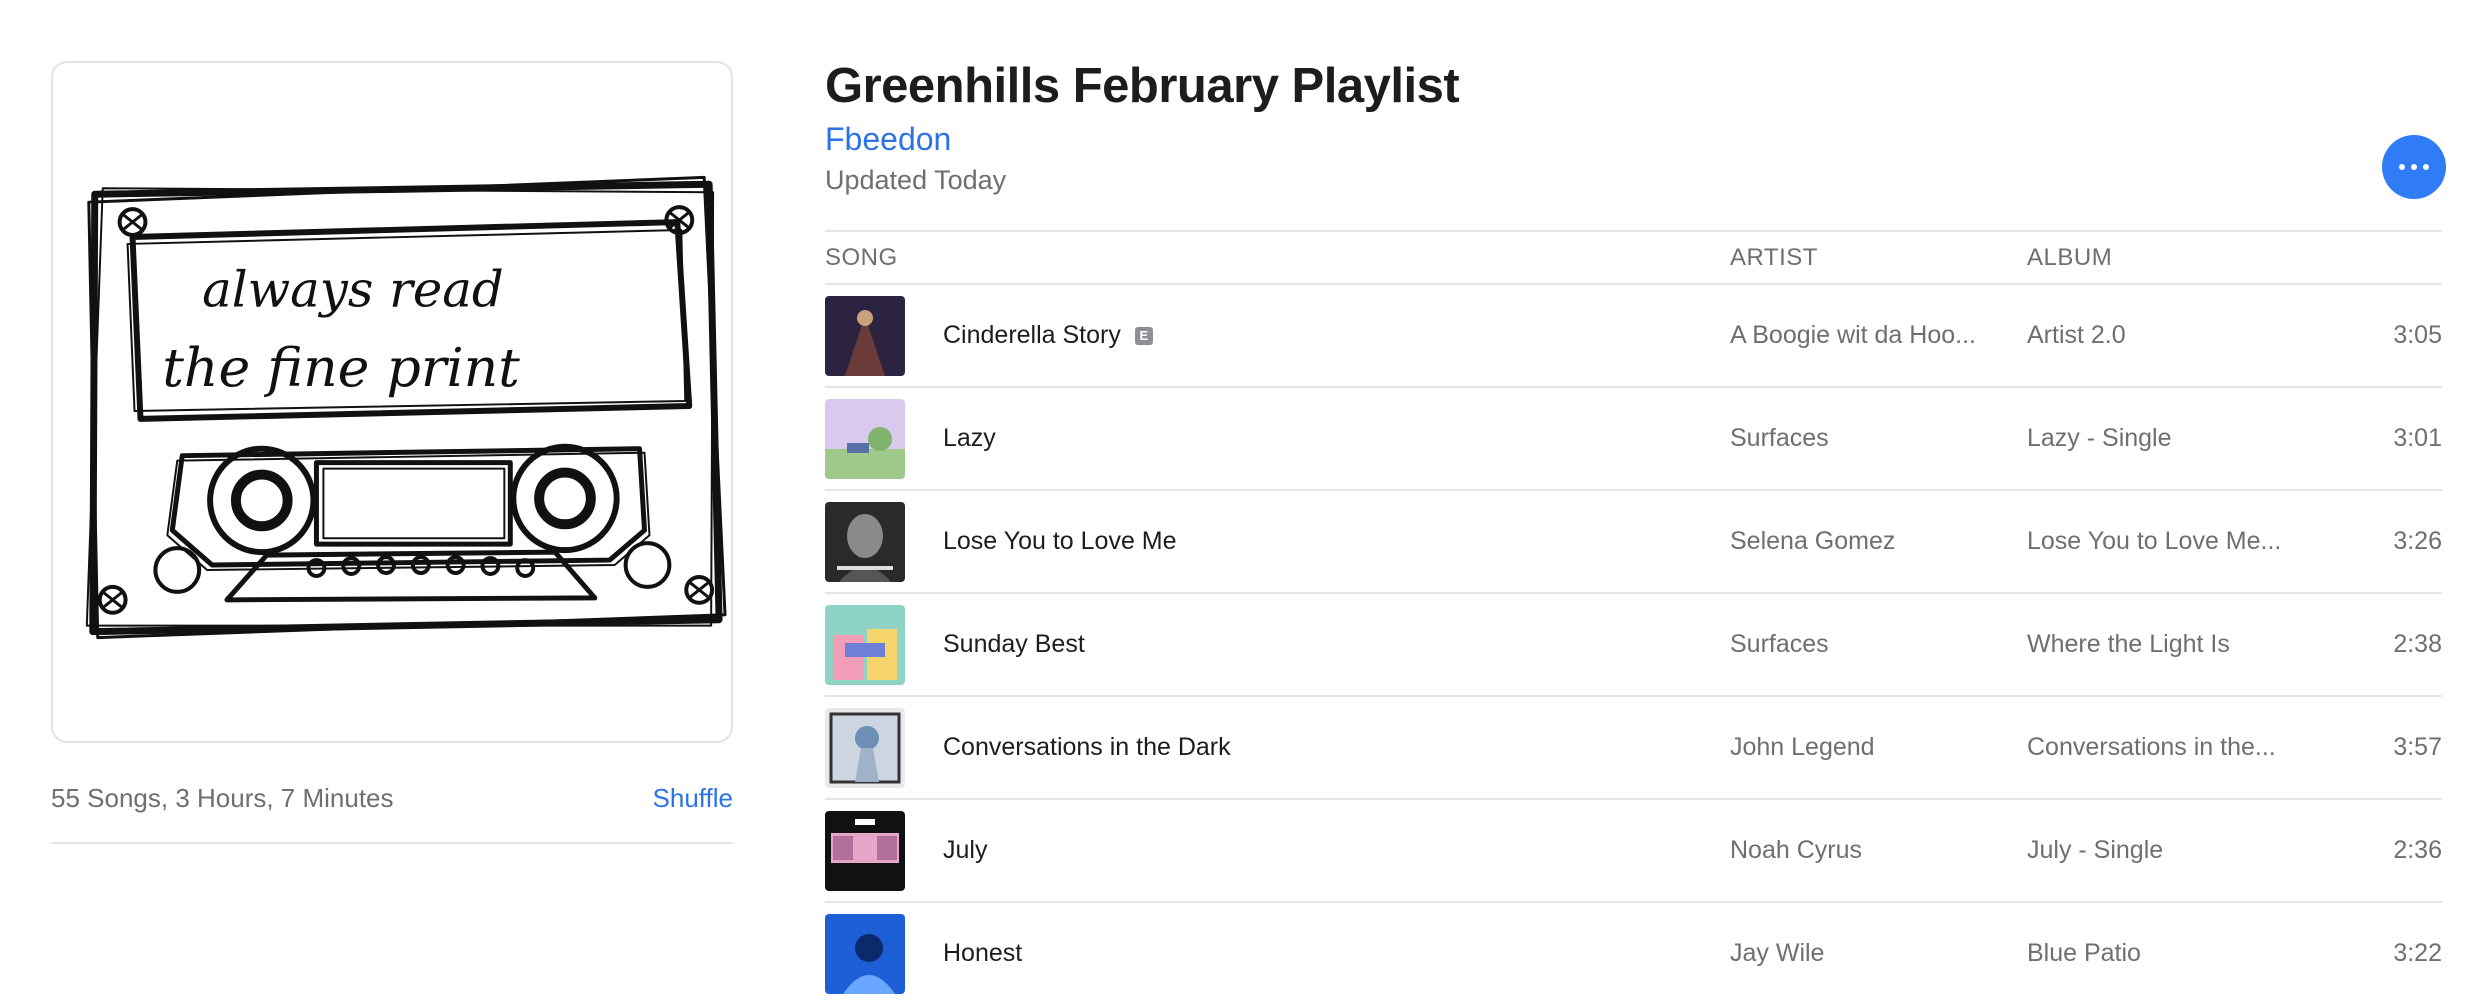  What do you see at coordinates (1087, 747) in the screenshot?
I see `song-title: Conversations in the Dark` at bounding box center [1087, 747].